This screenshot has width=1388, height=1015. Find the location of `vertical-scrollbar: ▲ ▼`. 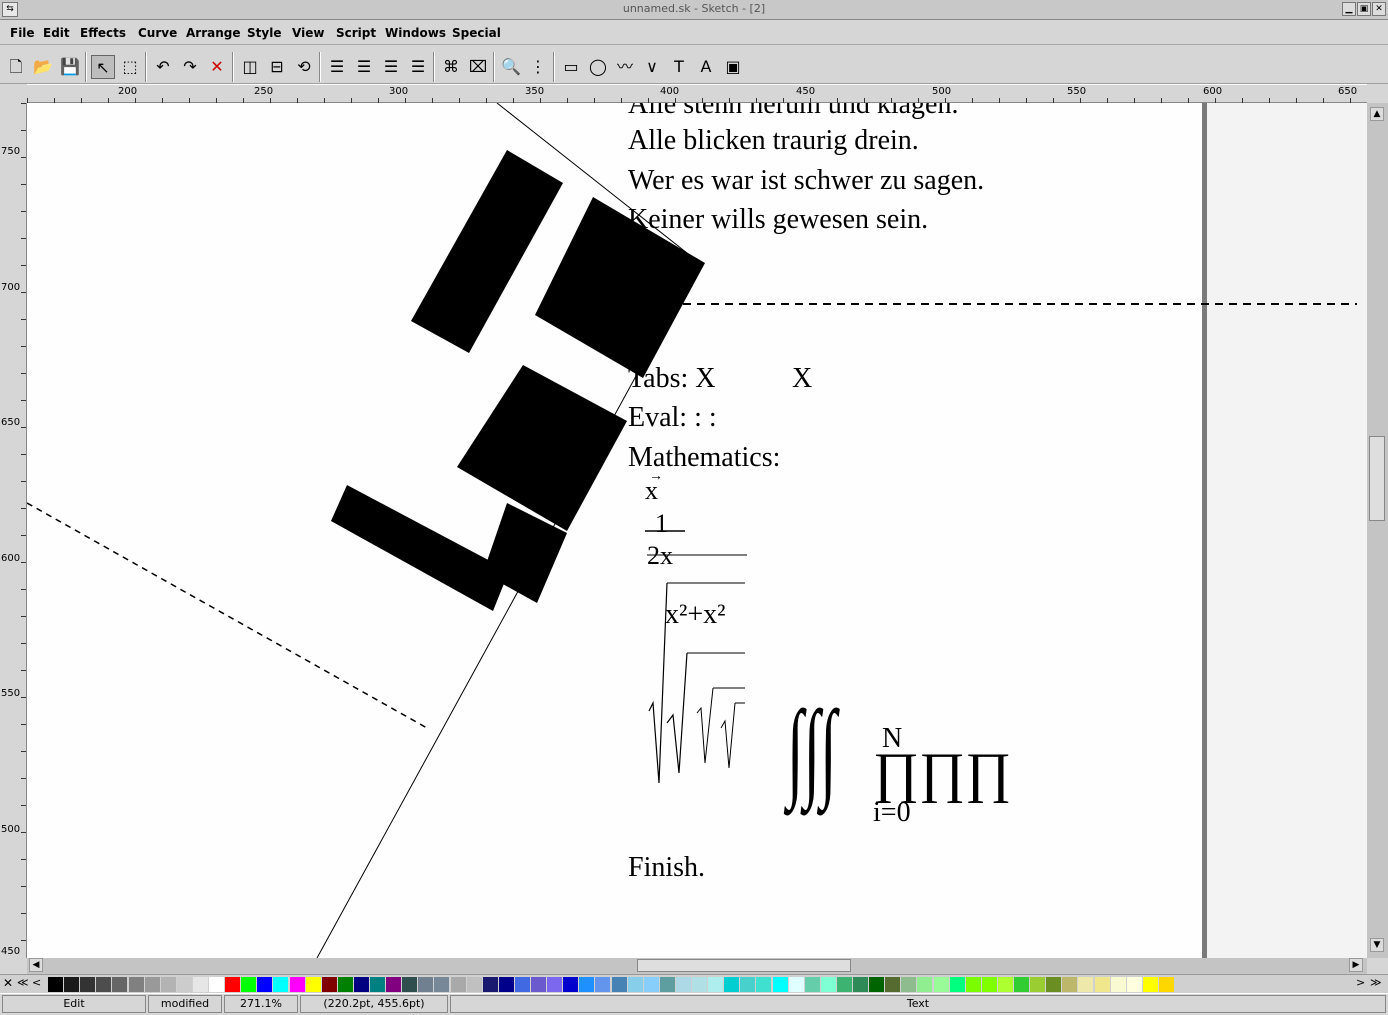

vertical-scrollbar: ▲ ▼ is located at coordinates (1377, 530).